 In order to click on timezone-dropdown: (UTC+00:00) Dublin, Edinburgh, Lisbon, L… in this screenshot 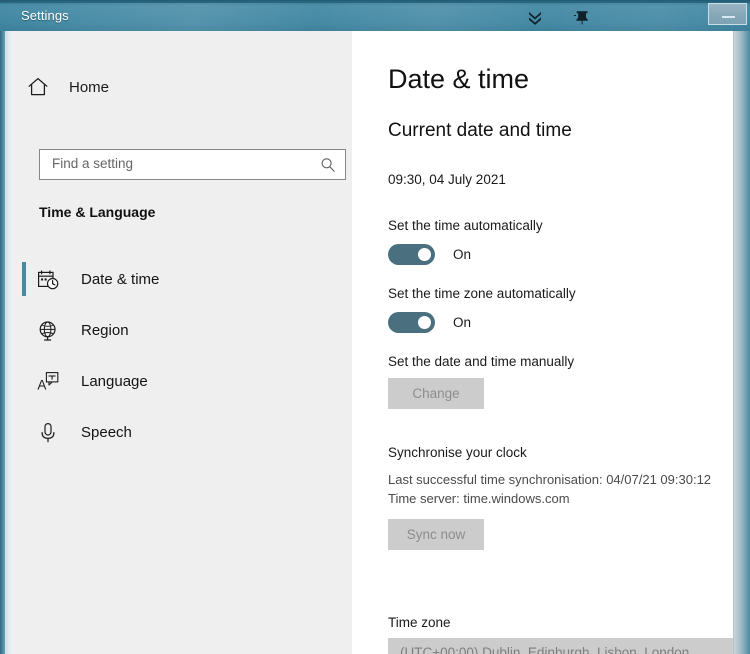, I will do `click(560, 646)`.